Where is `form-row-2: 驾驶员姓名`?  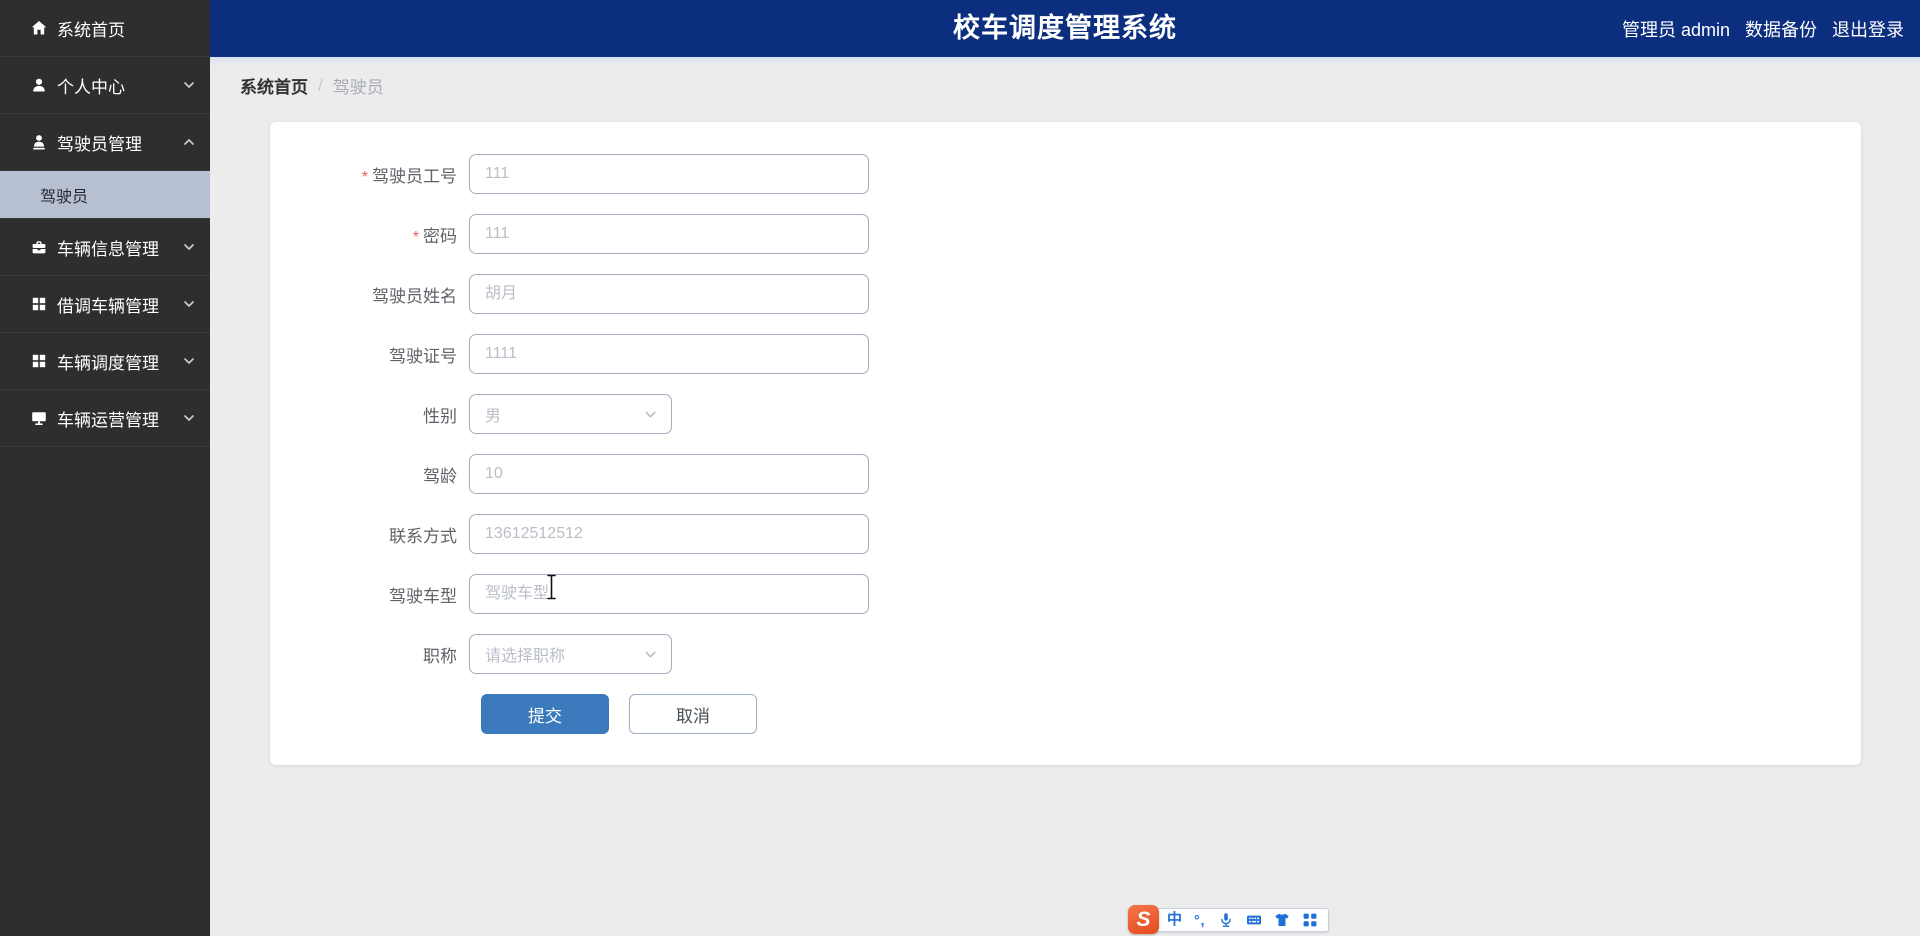 form-row-2: 驾驶员姓名 is located at coordinates (1065, 294).